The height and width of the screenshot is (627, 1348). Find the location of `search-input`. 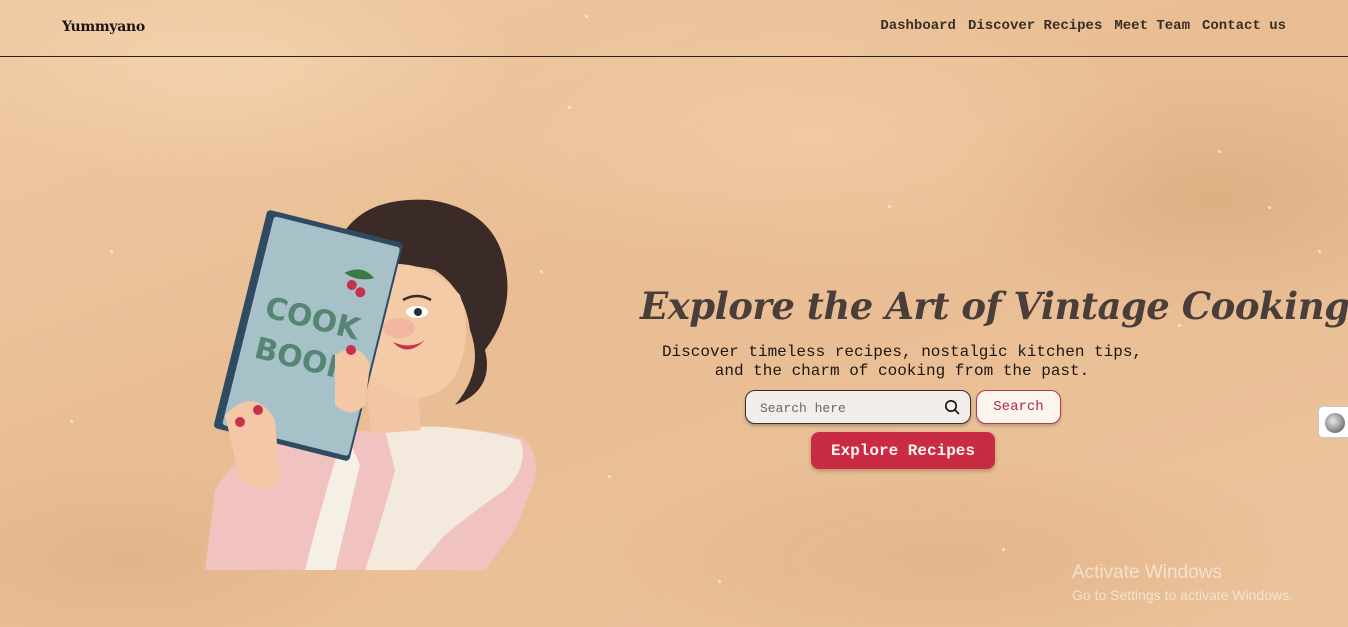

search-input is located at coordinates (850, 408).